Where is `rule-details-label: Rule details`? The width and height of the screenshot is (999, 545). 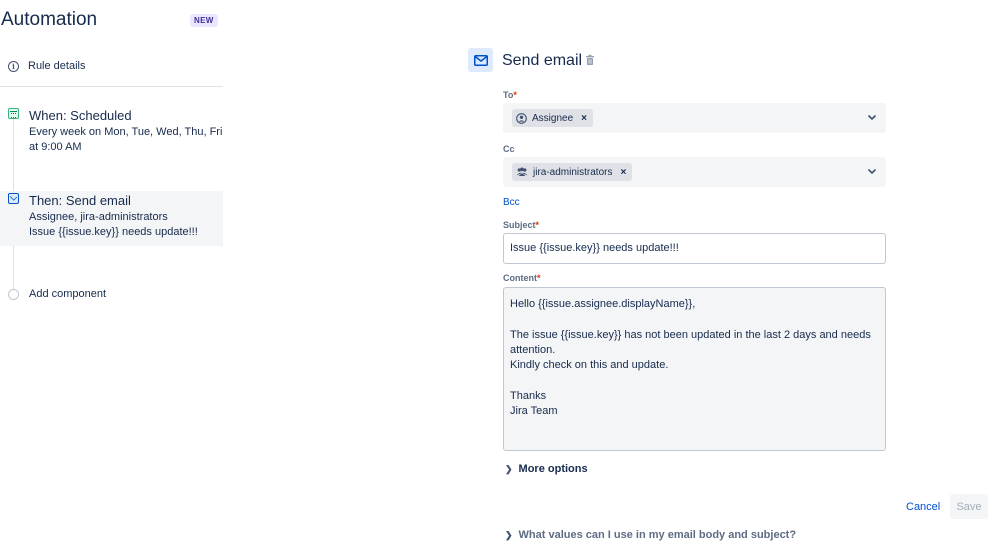 rule-details-label: Rule details is located at coordinates (57, 66).